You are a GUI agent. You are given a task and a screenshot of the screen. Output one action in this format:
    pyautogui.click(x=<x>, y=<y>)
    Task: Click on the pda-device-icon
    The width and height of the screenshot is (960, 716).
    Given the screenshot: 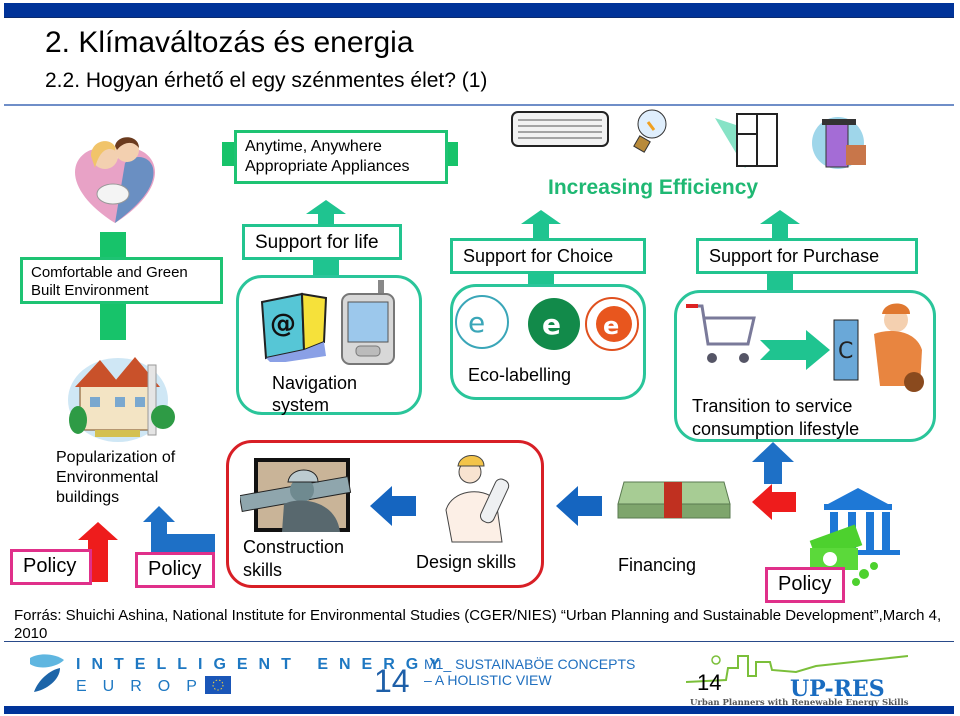 What is the action you would take?
    pyautogui.click(x=368, y=322)
    